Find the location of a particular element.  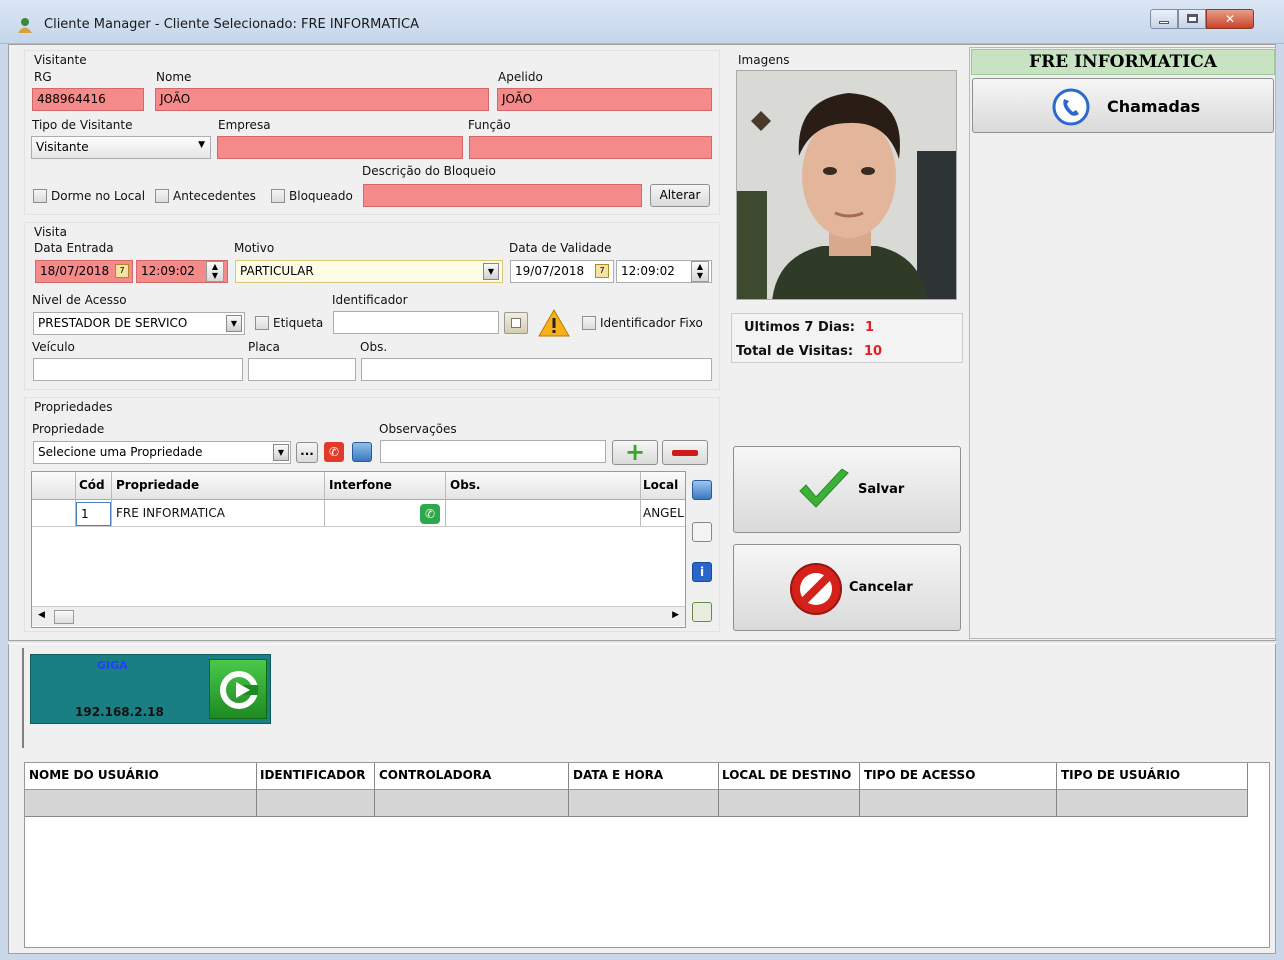

alterar-button: Alterar is located at coordinates (680, 195).